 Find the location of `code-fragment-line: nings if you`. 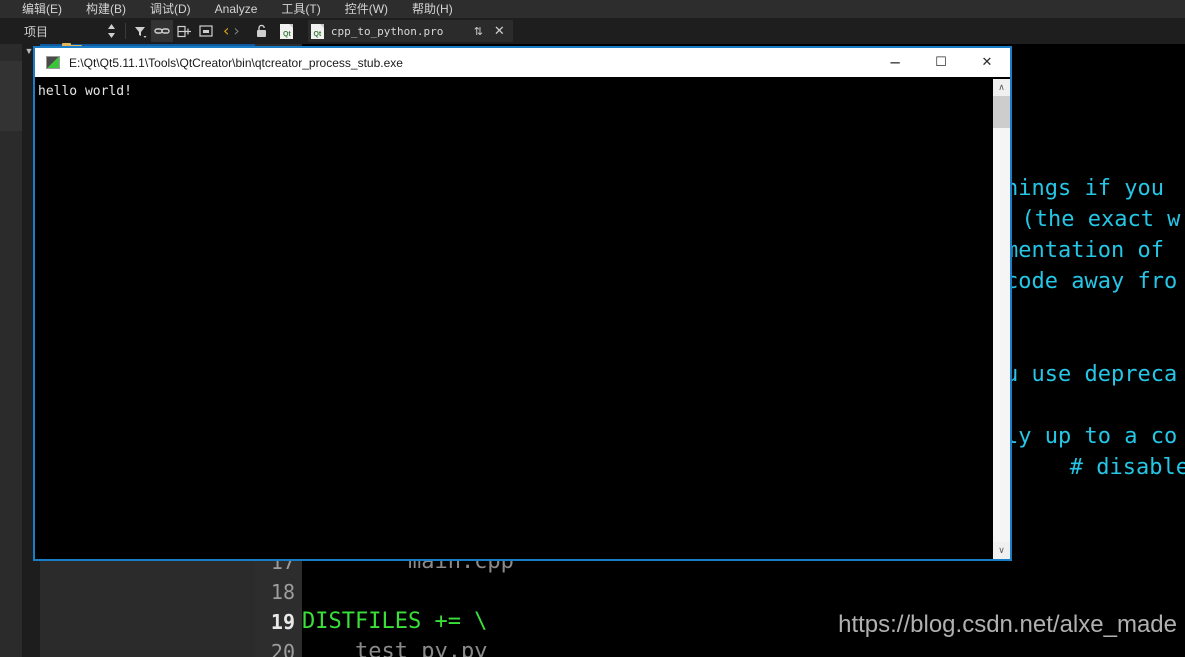

code-fragment-line: nings if you is located at coordinates (1084, 188).